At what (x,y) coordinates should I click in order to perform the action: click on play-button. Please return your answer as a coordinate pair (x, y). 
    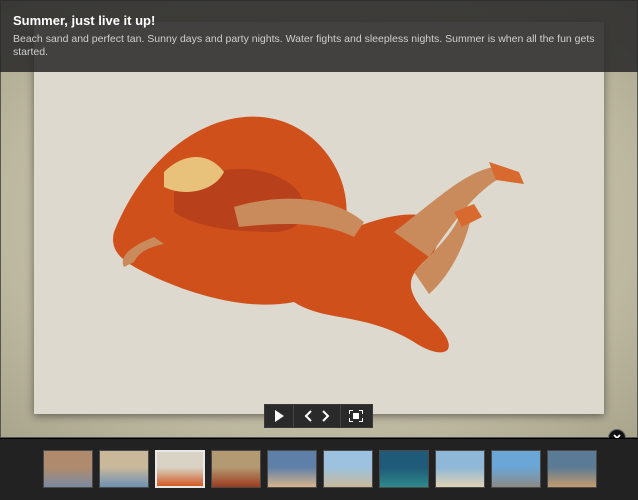
    Looking at the image, I should click on (280, 416).